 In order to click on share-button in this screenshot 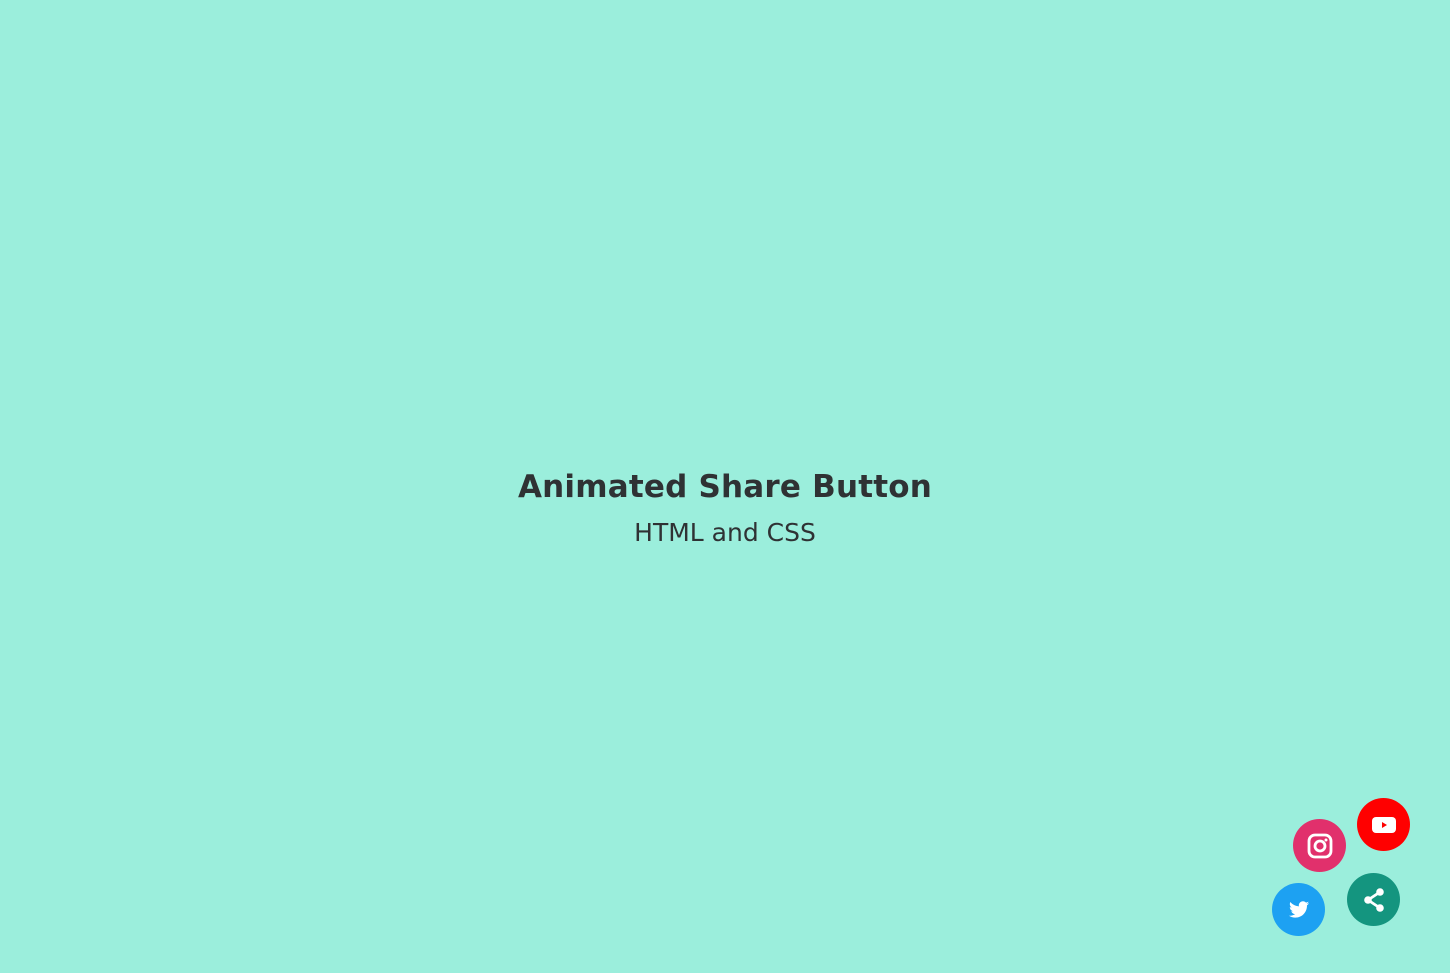, I will do `click(1373, 899)`.